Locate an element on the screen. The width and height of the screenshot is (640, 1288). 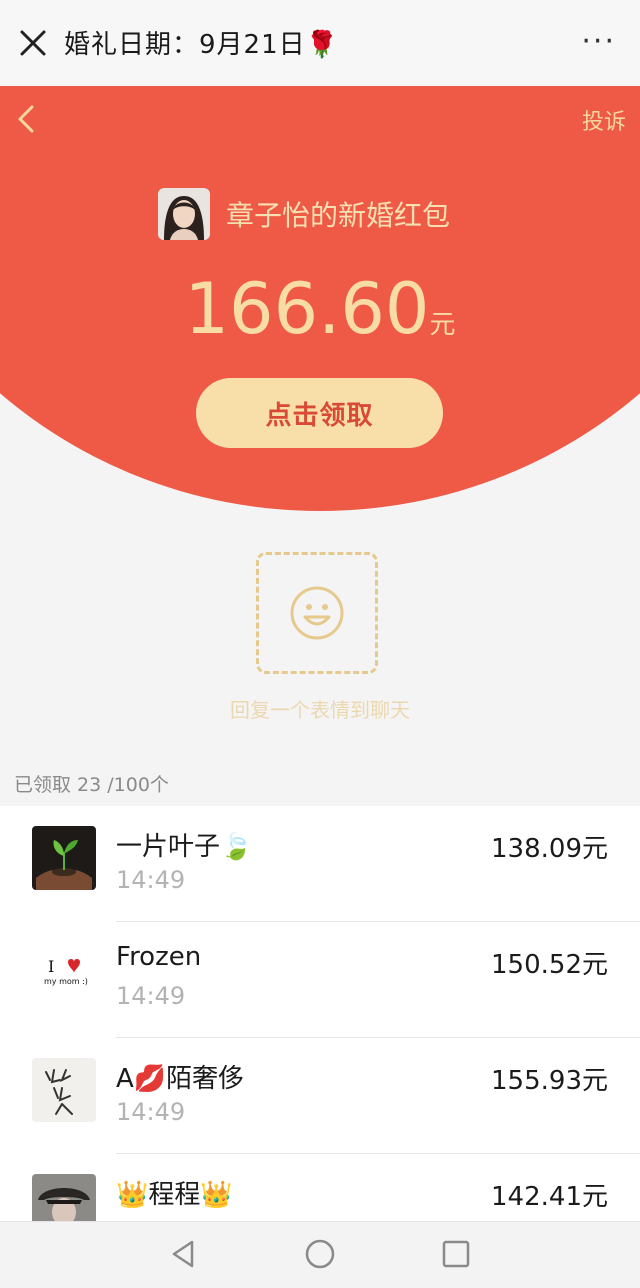
amount-value: 166.60 is located at coordinates (307, 309).